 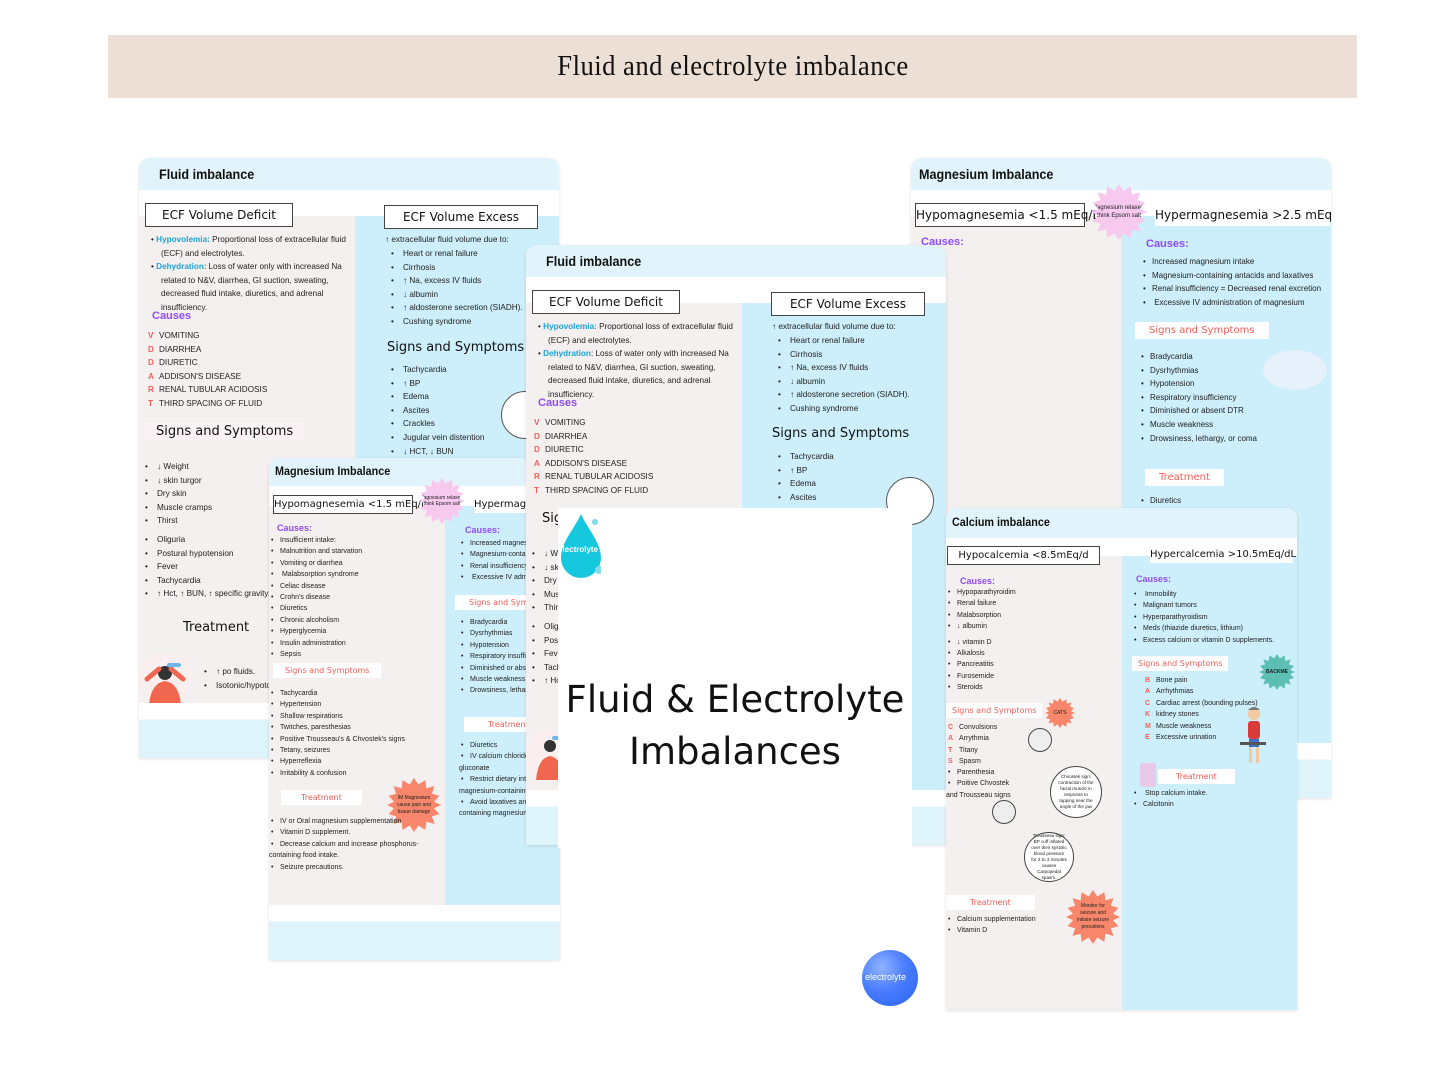 I want to click on hyper-treatment-list: Diuretics, so click(x=1160, y=501).